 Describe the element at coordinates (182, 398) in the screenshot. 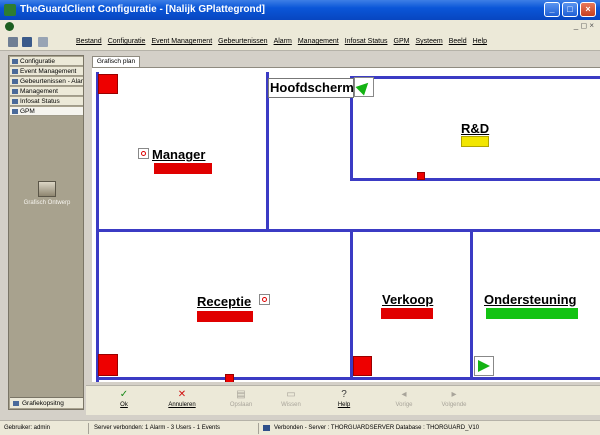

I see `annuleren-button: ✕ Annuleren` at that location.